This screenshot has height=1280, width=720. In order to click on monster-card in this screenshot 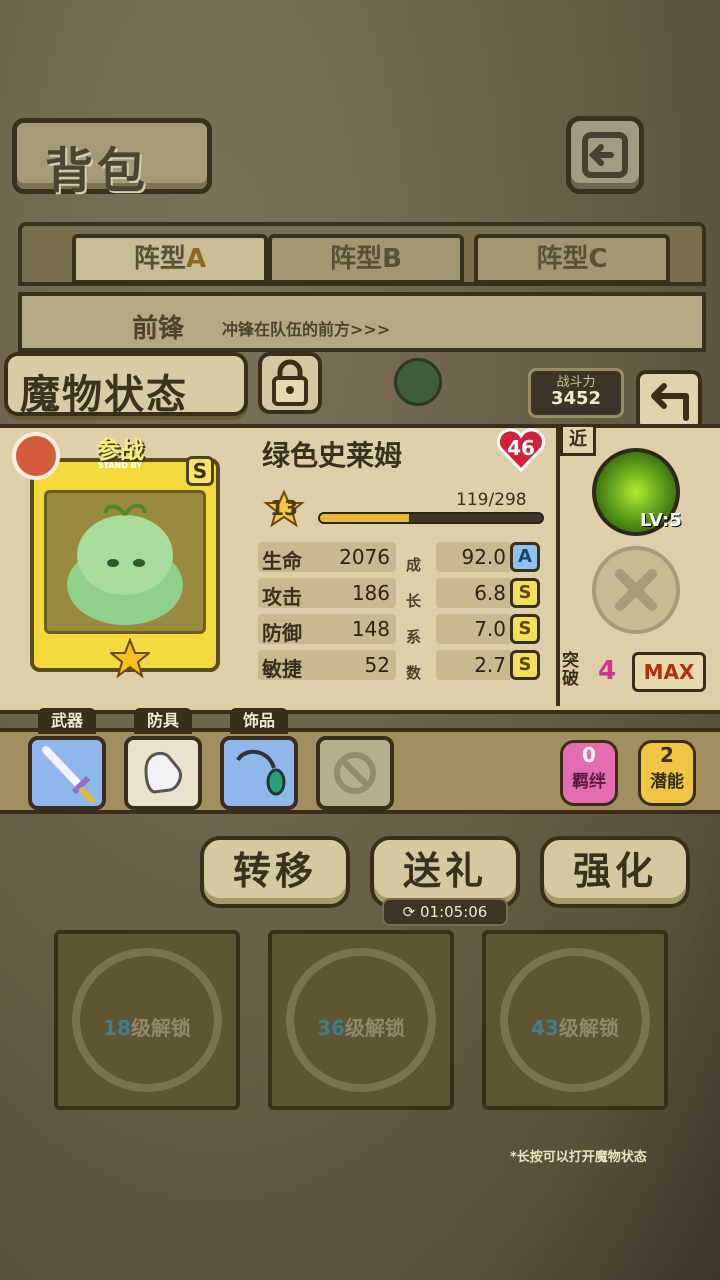, I will do `click(125, 568)`.